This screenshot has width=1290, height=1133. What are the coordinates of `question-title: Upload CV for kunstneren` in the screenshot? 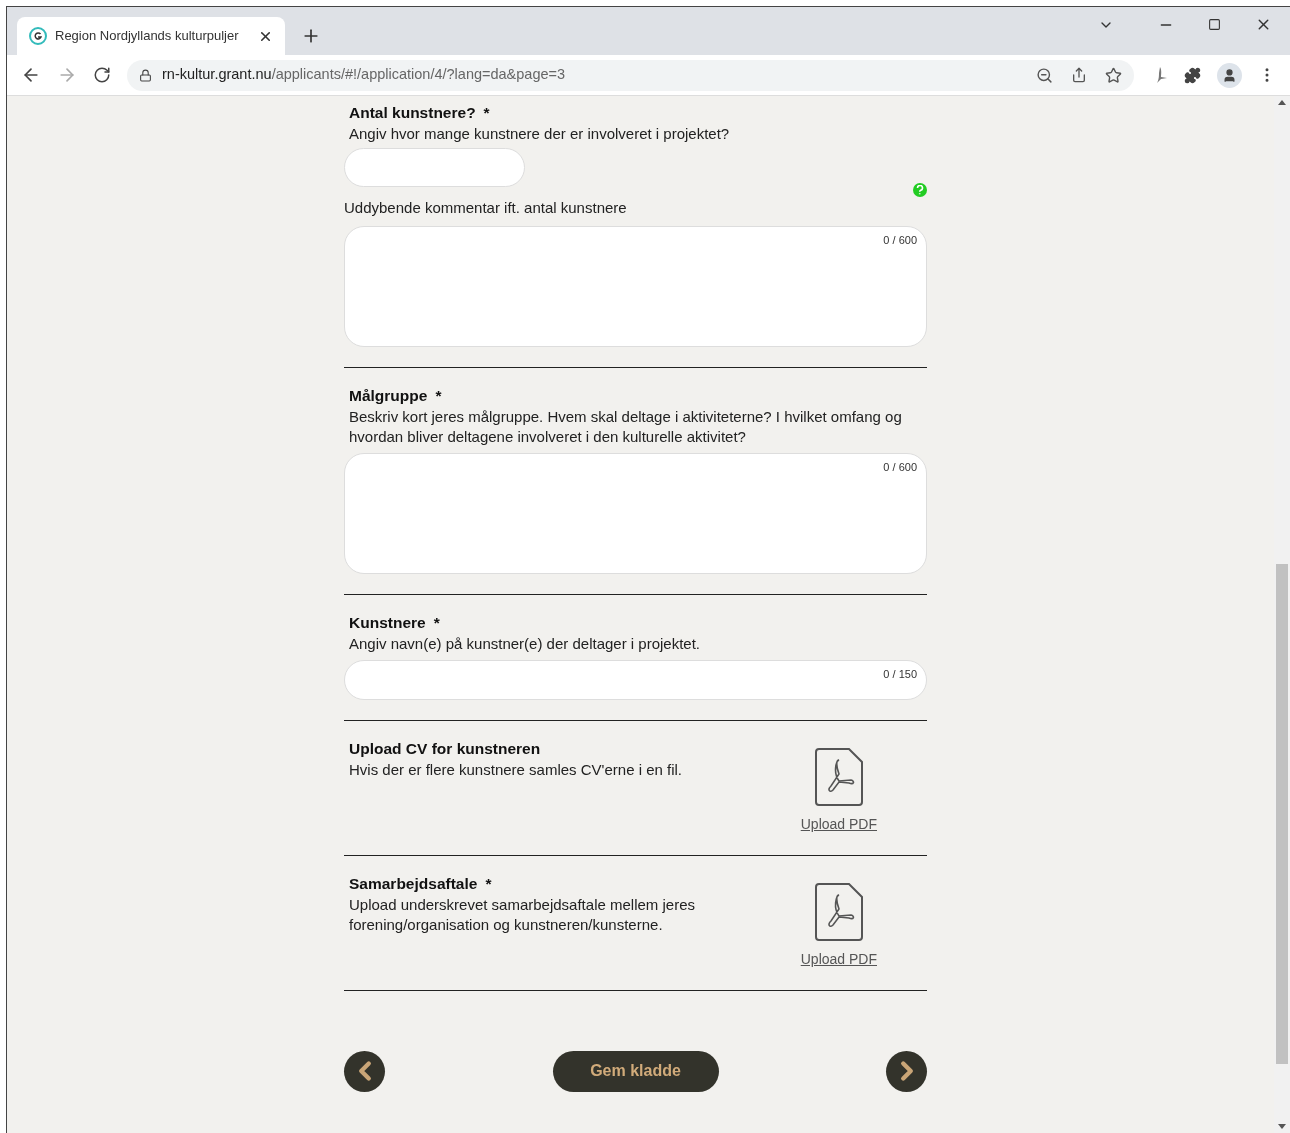 It's located at (445, 748).